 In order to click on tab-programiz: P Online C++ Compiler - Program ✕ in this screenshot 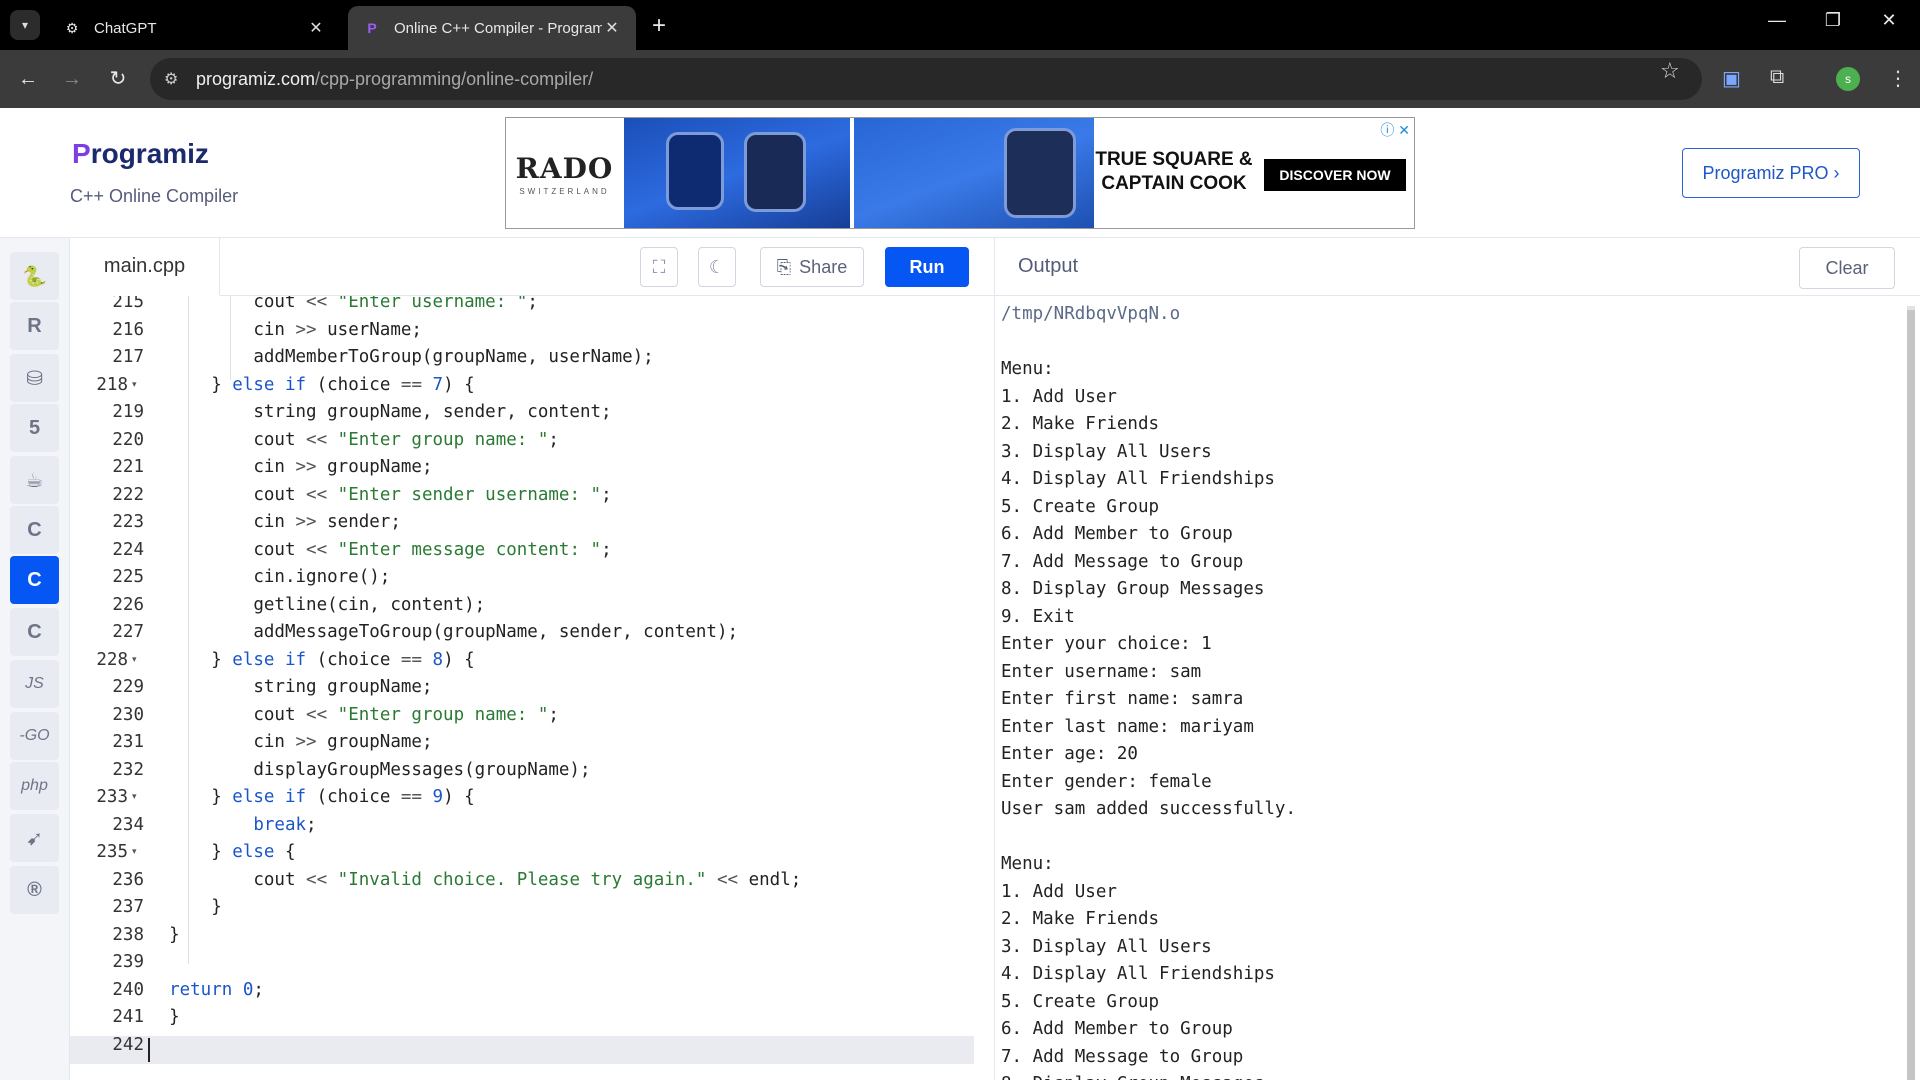, I will do `click(492, 28)`.